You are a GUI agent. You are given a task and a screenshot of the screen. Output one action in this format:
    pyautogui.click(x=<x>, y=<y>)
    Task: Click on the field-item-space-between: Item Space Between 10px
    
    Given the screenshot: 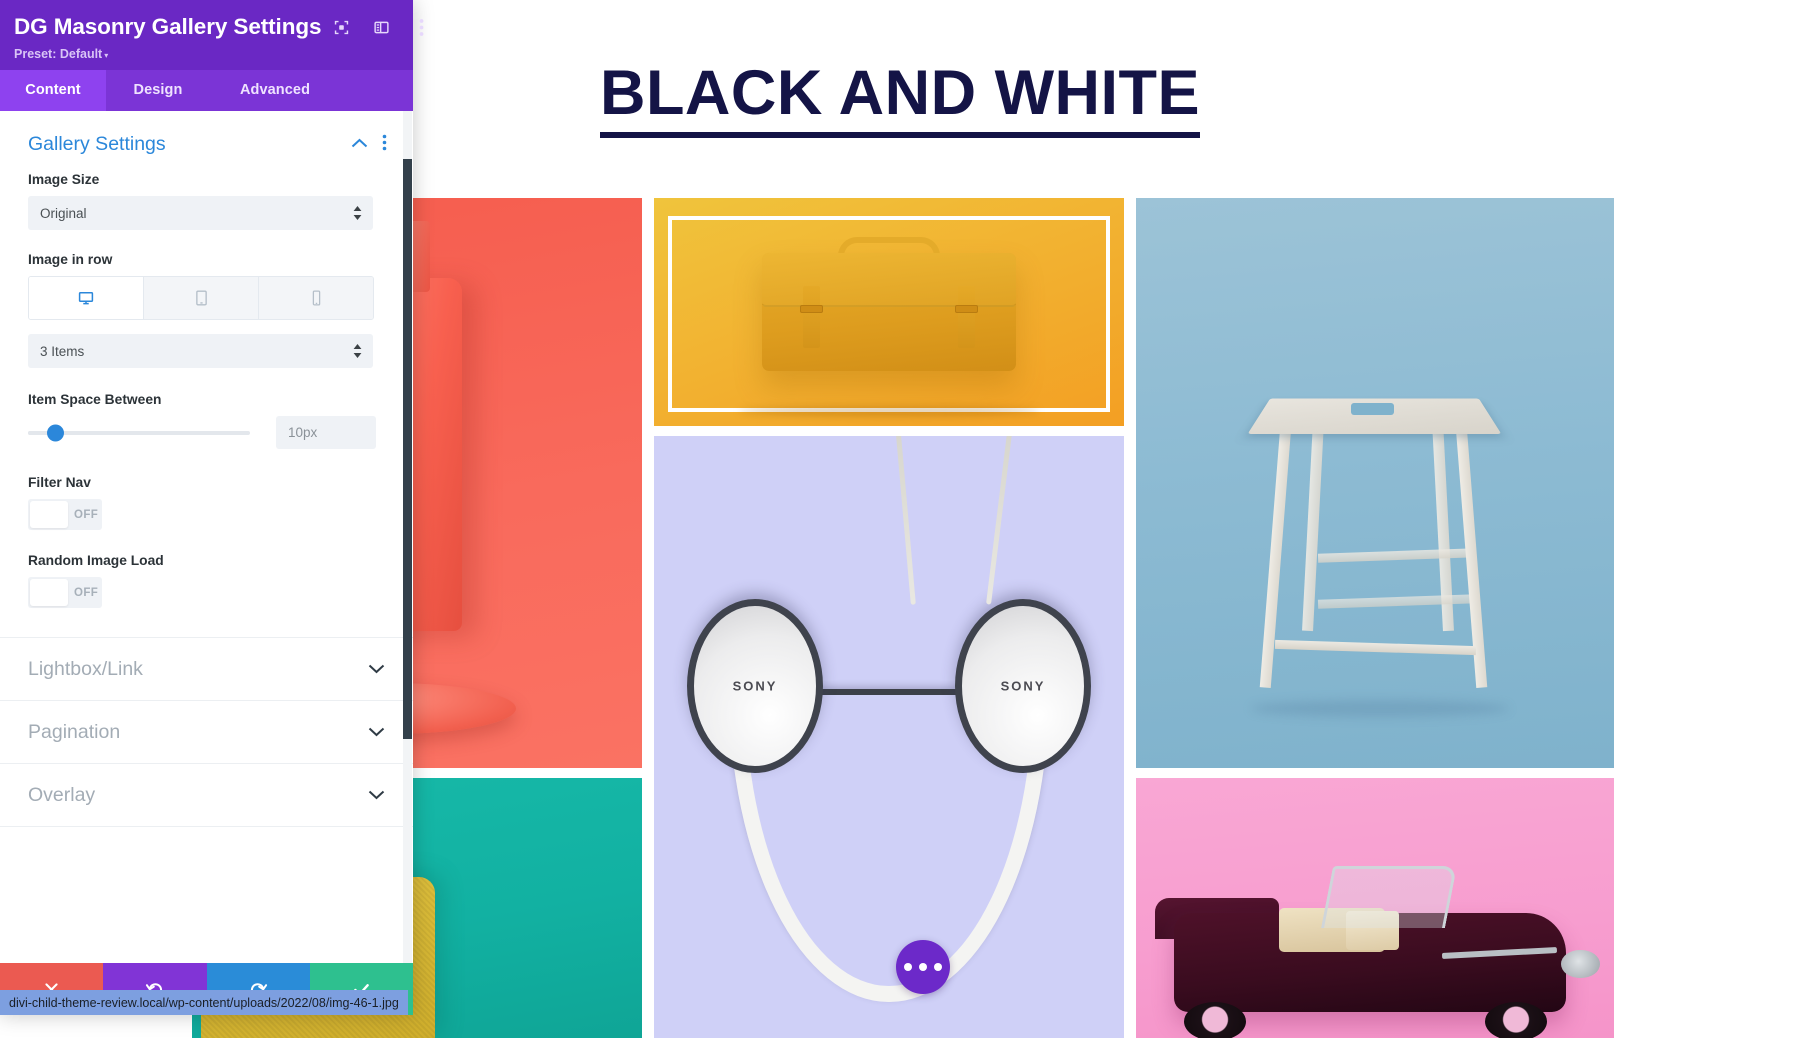 What is the action you would take?
    pyautogui.click(x=206, y=408)
    